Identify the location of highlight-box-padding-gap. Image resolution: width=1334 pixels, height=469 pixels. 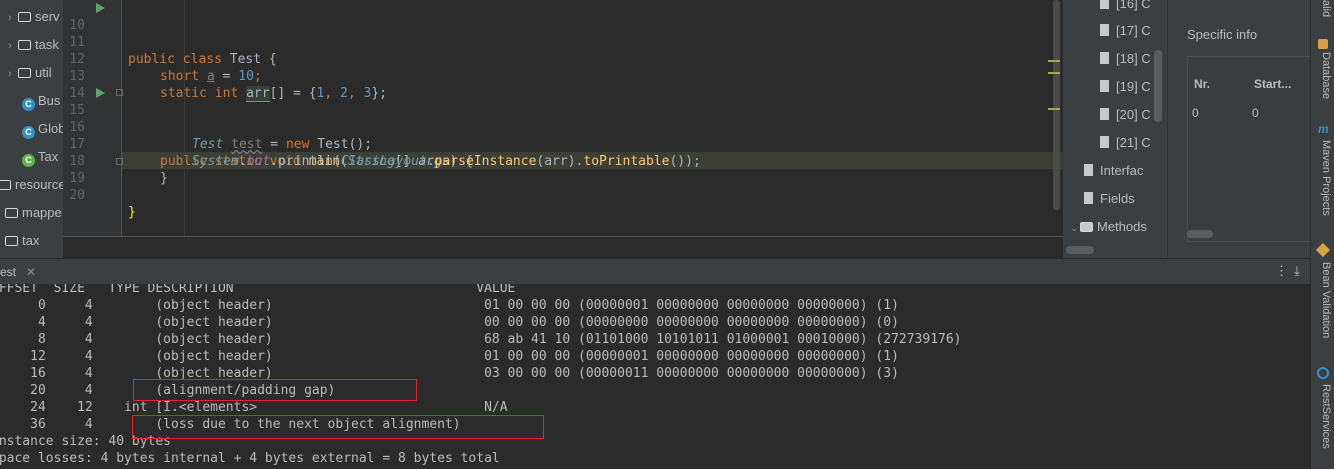
(275, 390).